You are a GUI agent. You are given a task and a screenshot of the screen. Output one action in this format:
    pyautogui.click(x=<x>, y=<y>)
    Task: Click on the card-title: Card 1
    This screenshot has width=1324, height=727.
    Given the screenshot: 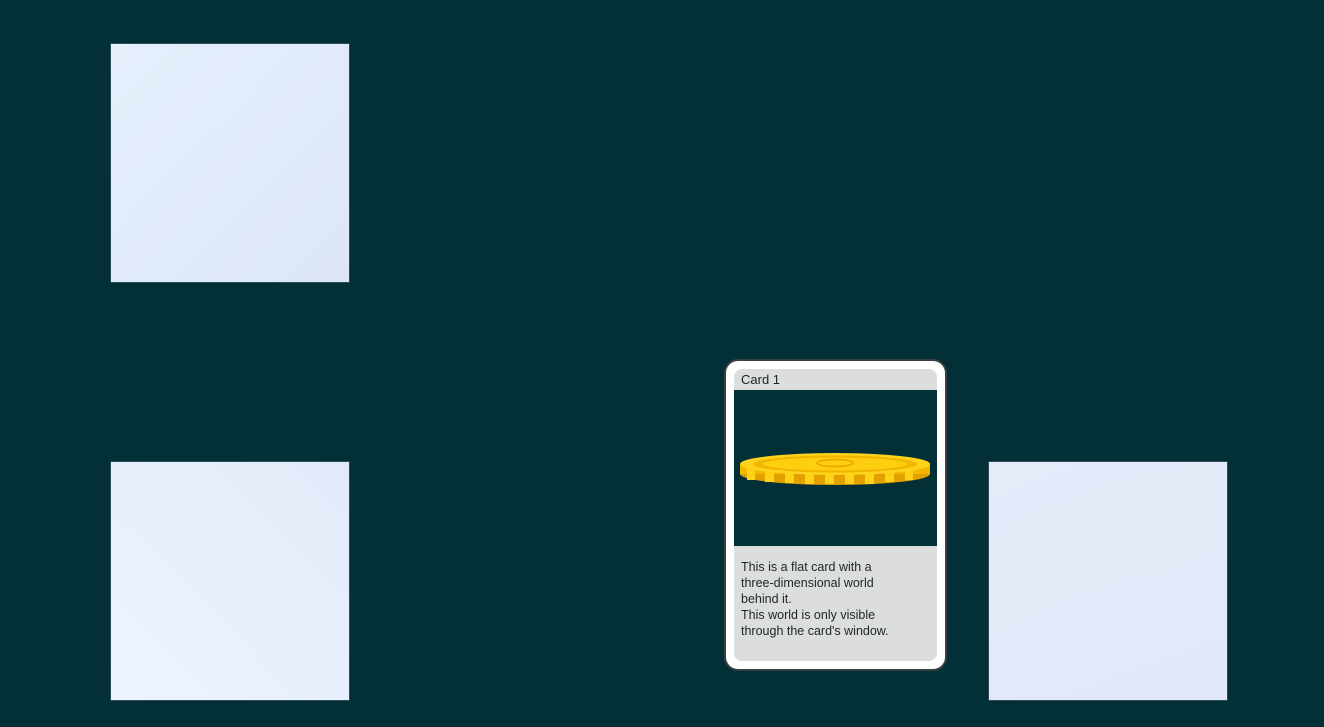 What is the action you would take?
    pyautogui.click(x=761, y=379)
    